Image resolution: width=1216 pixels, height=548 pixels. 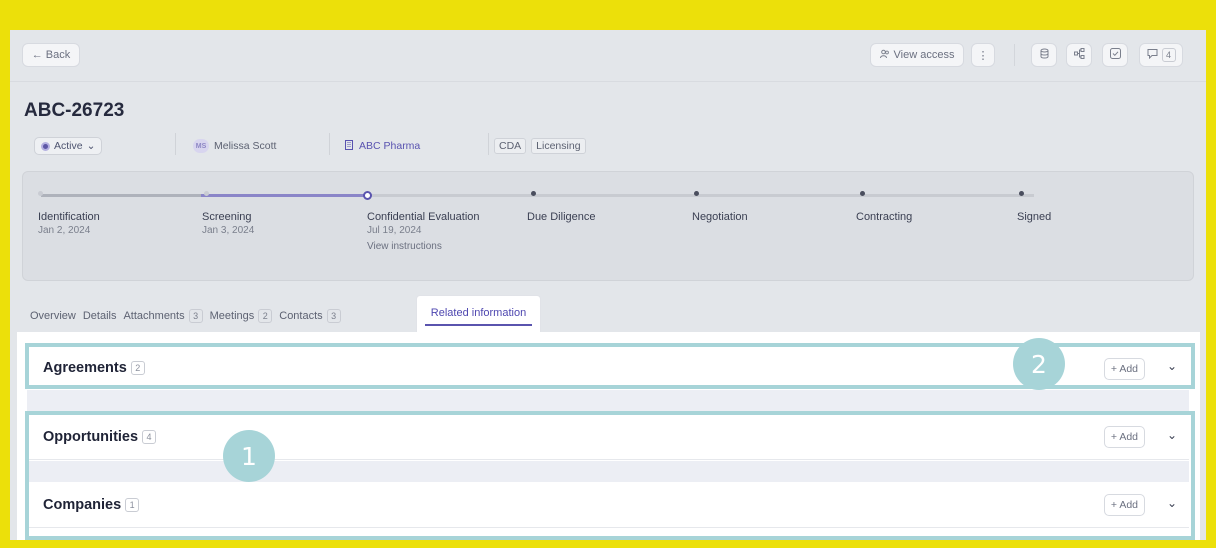 I want to click on workflow-icon, so click(x=1079, y=55).